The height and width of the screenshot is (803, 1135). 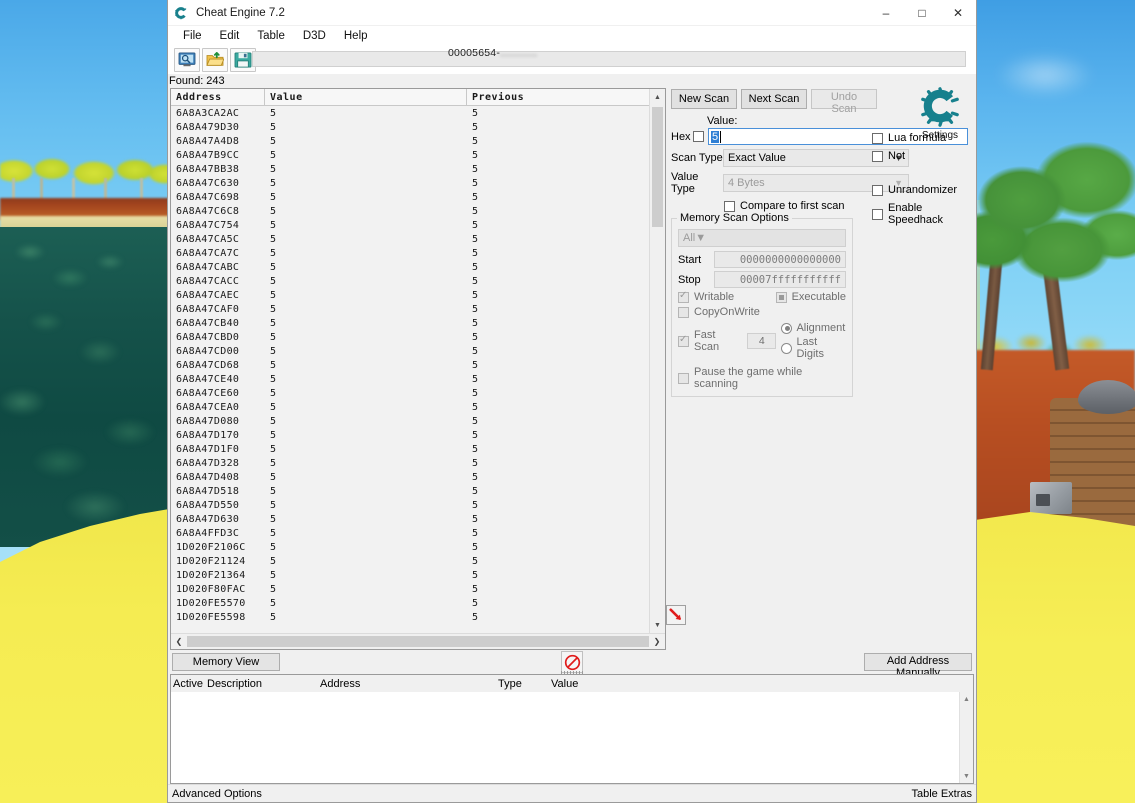 I want to click on stop-scan-button, so click(x=572, y=663).